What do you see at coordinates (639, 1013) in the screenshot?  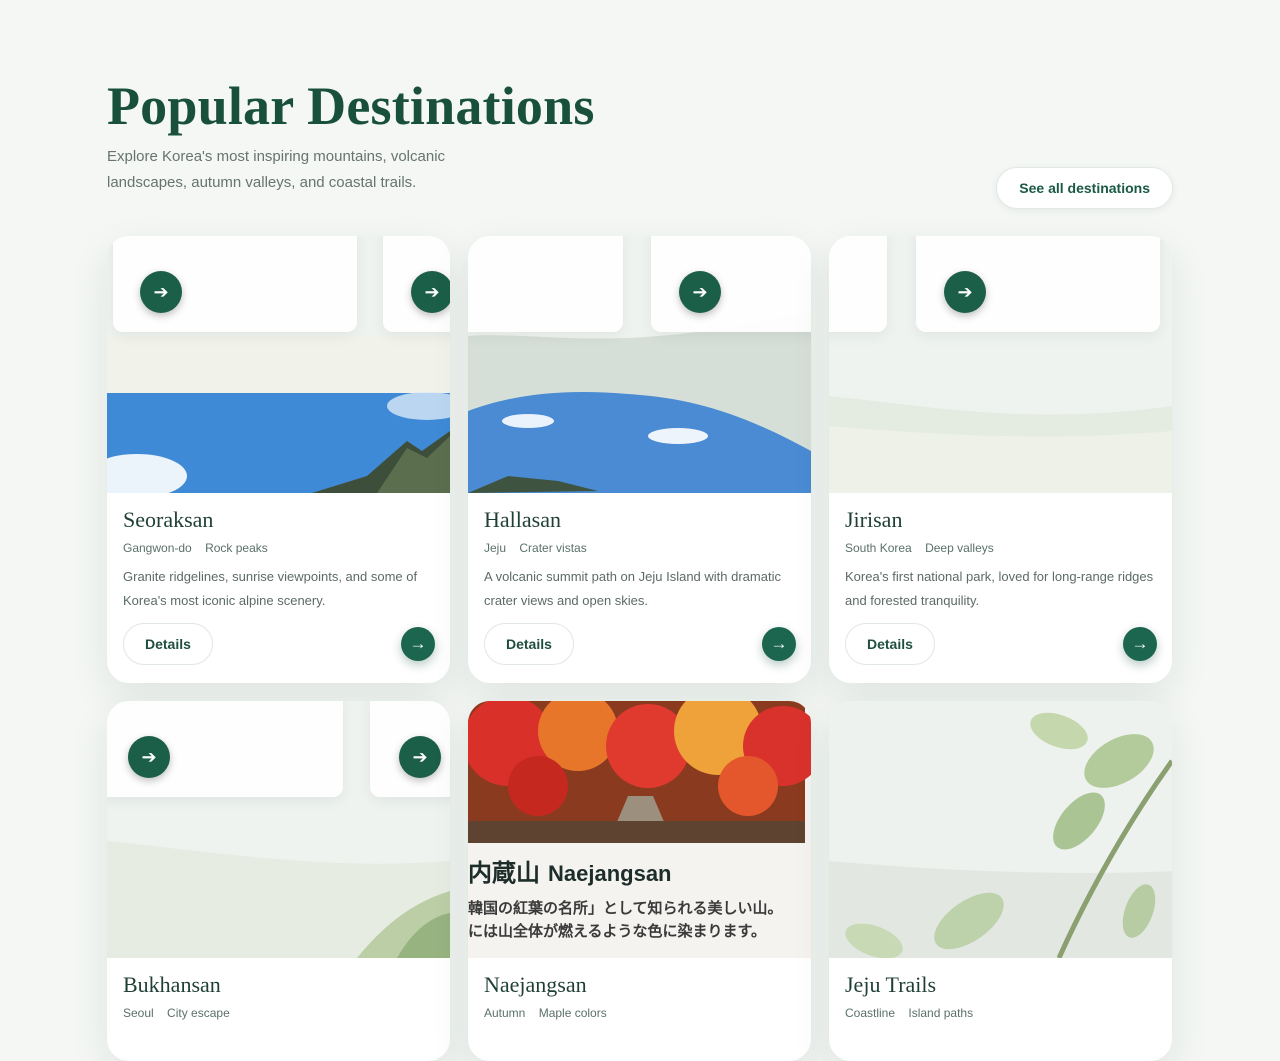 I see `card-tags: Autumn Maple colors` at bounding box center [639, 1013].